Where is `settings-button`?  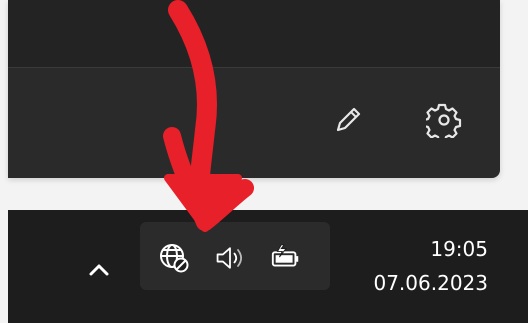
settings-button is located at coordinates (444, 120).